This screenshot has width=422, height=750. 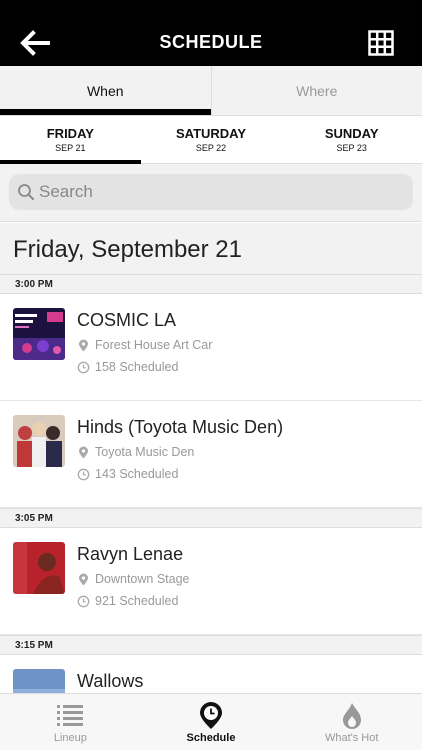 I want to click on search-icon, so click(x=26, y=192).